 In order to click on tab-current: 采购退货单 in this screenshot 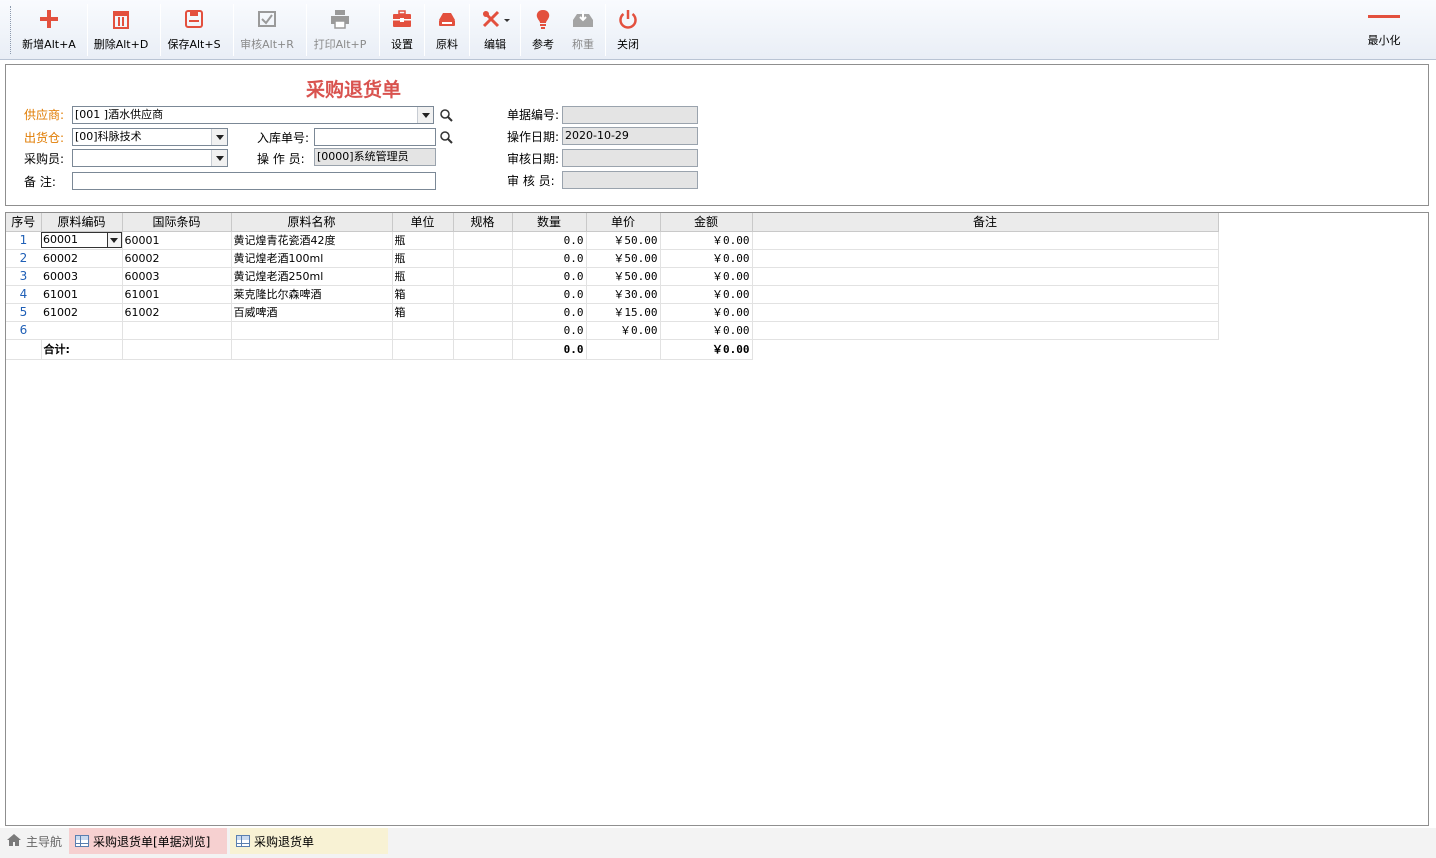, I will do `click(309, 841)`.